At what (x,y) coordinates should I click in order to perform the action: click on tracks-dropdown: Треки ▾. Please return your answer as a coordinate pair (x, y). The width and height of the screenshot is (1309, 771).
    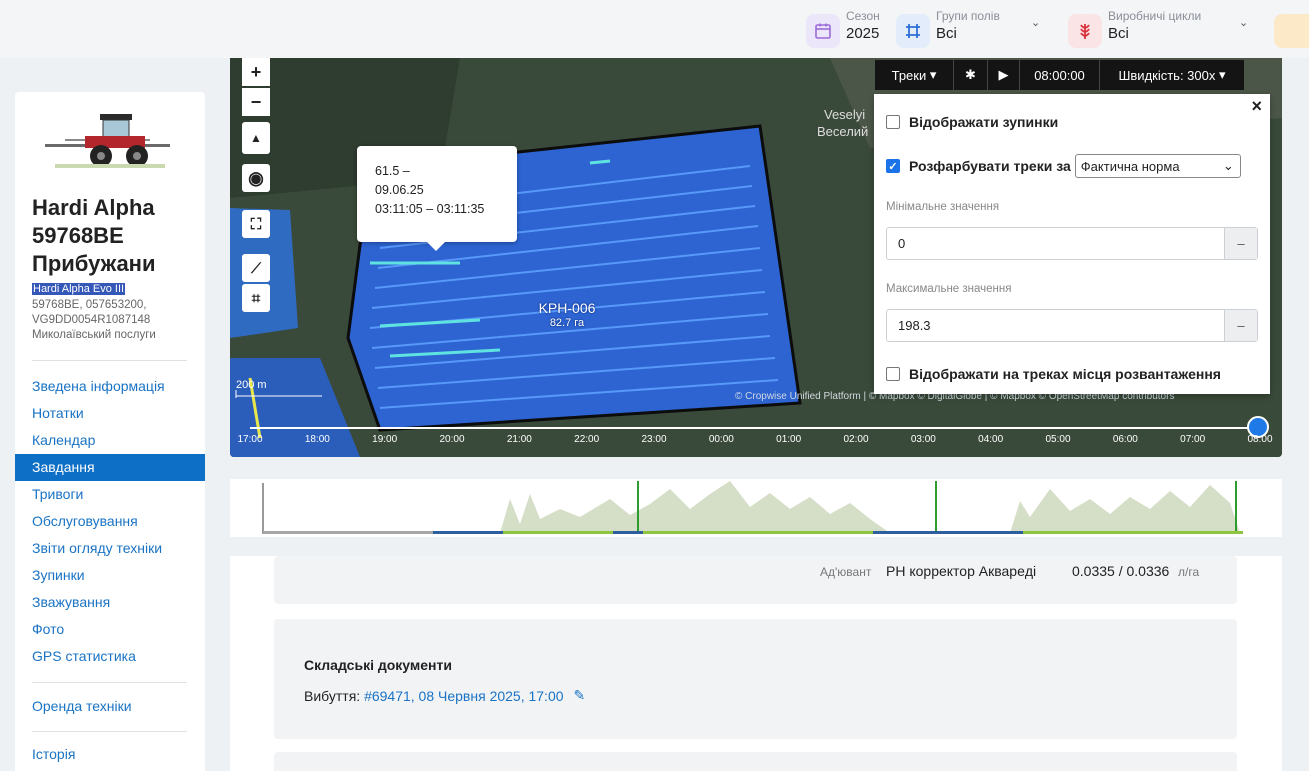
    Looking at the image, I should click on (914, 75).